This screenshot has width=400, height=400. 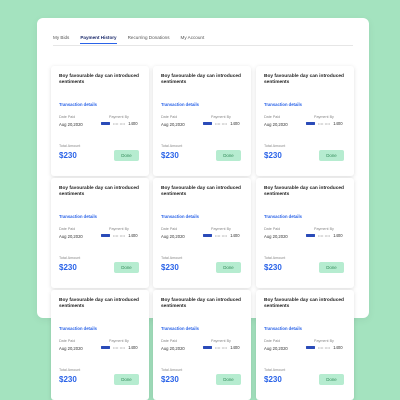 I want to click on tab-recurring-donations: Recurring Donations, so click(x=149, y=40).